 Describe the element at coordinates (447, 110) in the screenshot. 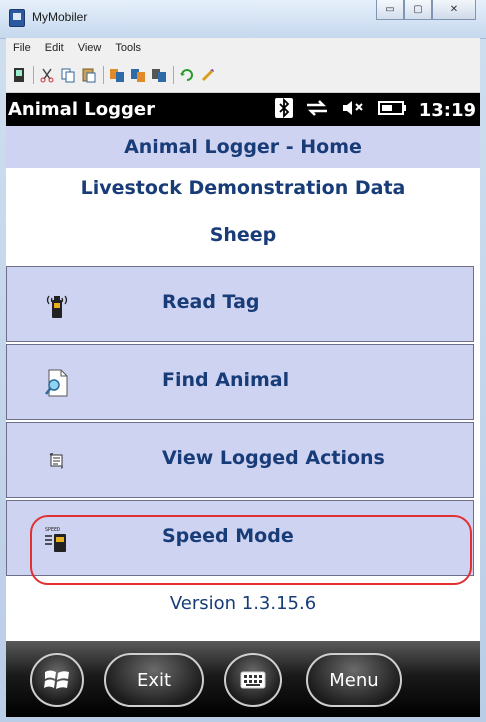

I see `status-clock: 13:19` at that location.